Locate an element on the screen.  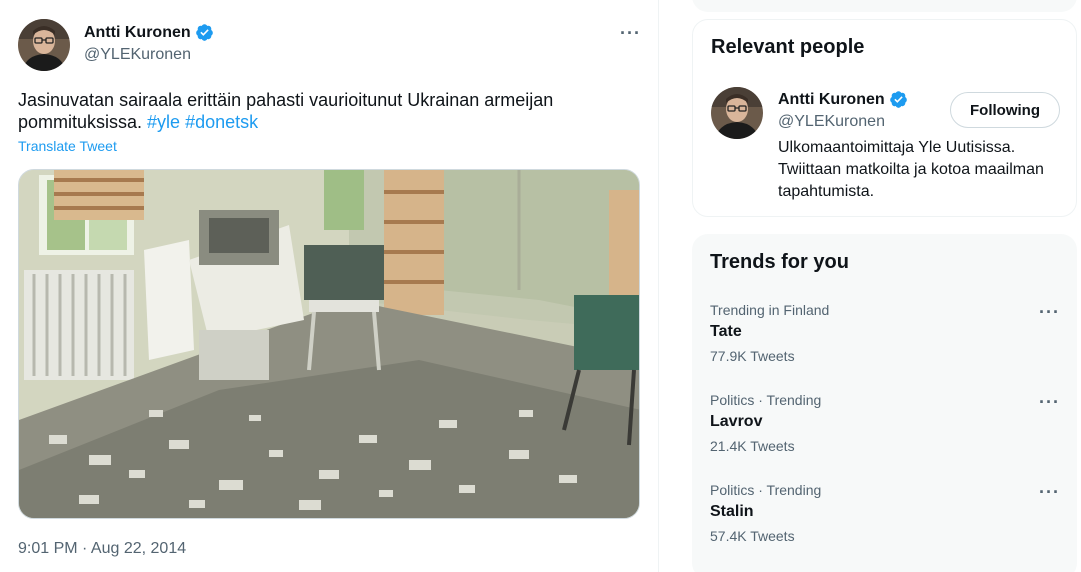
trend-count: 21.4K Tweets is located at coordinates (752, 446).